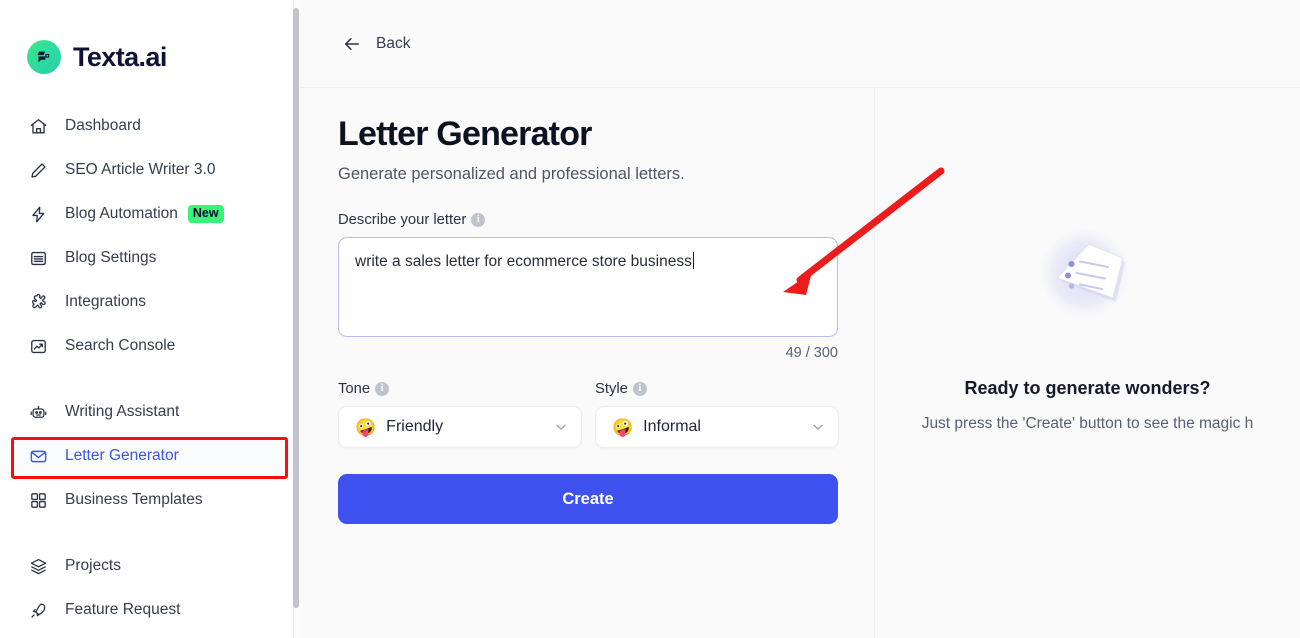 This screenshot has width=1300, height=638. I want to click on back-button: Back, so click(376, 44).